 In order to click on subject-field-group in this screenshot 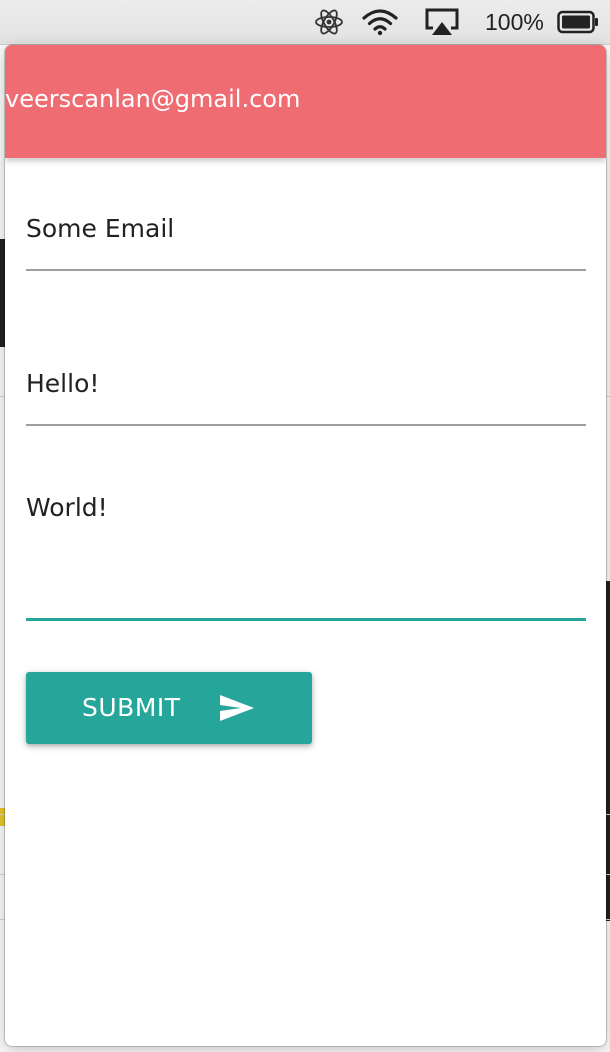, I will do `click(306, 395)`.